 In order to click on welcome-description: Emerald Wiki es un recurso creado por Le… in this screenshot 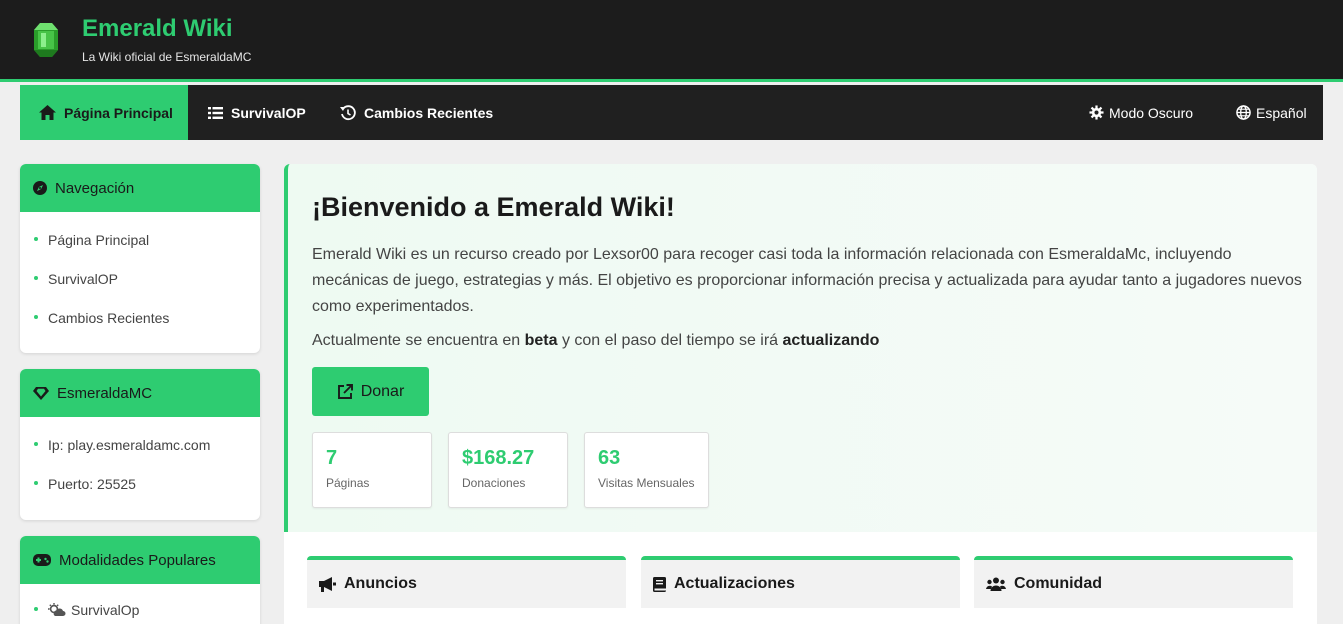, I will do `click(807, 280)`.